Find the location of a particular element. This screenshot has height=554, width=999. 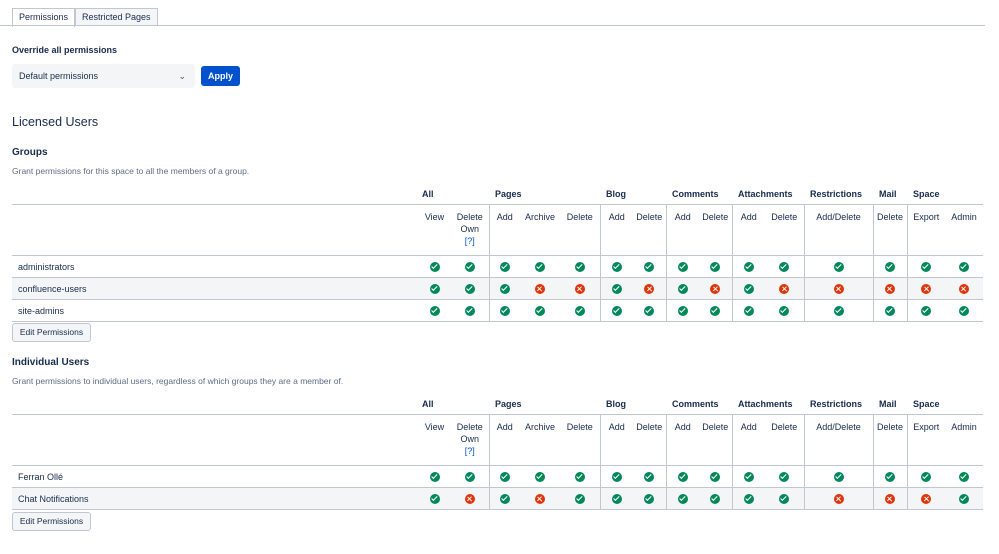

column-group-header: Restrictions is located at coordinates (836, 404).